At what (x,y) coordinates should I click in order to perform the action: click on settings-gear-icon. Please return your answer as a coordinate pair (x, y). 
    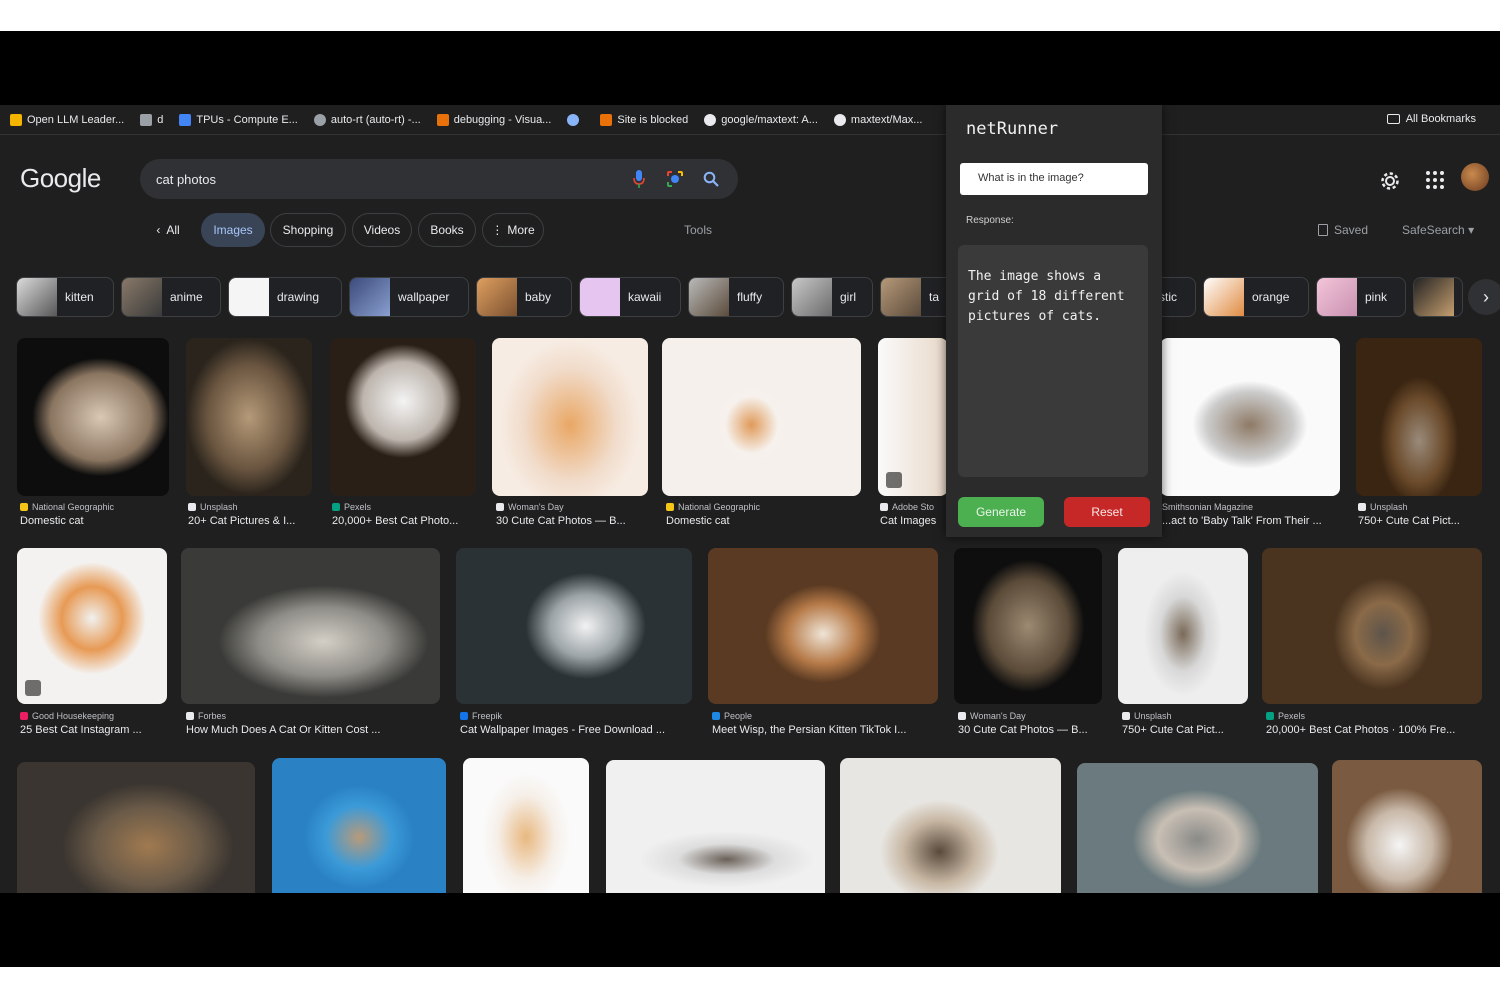
    Looking at the image, I should click on (1390, 181).